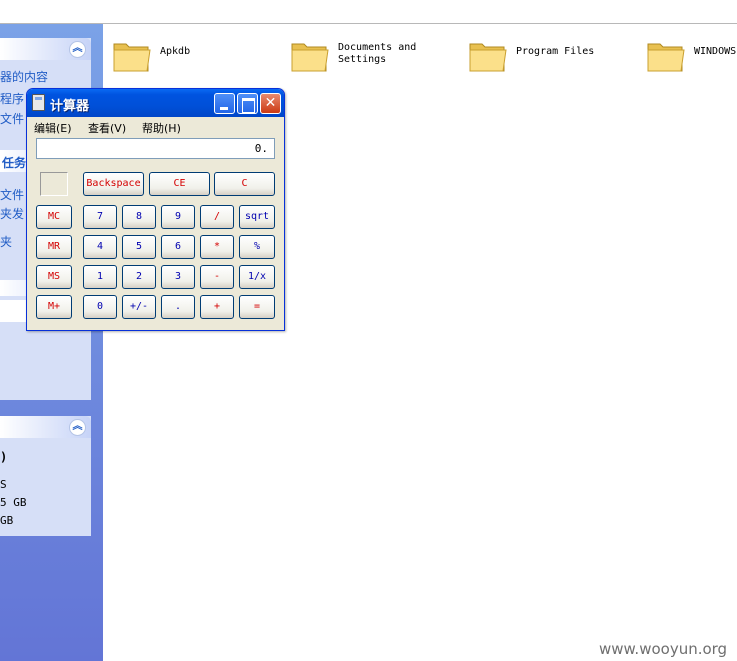  What do you see at coordinates (178, 217) in the screenshot?
I see `digit-9-button: 9` at bounding box center [178, 217].